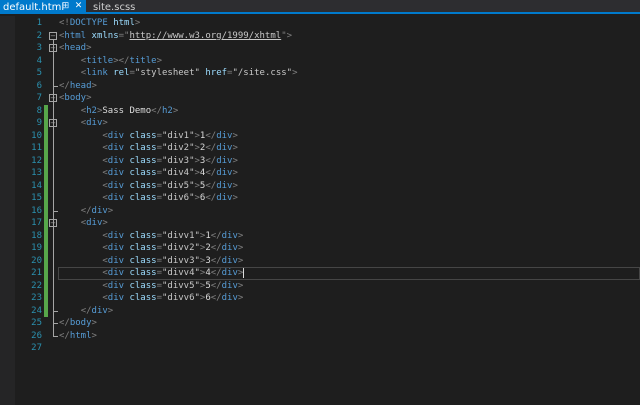 Image resolution: width=640 pixels, height=405 pixels. What do you see at coordinates (78, 6) in the screenshot?
I see `close-icon: ✕` at bounding box center [78, 6].